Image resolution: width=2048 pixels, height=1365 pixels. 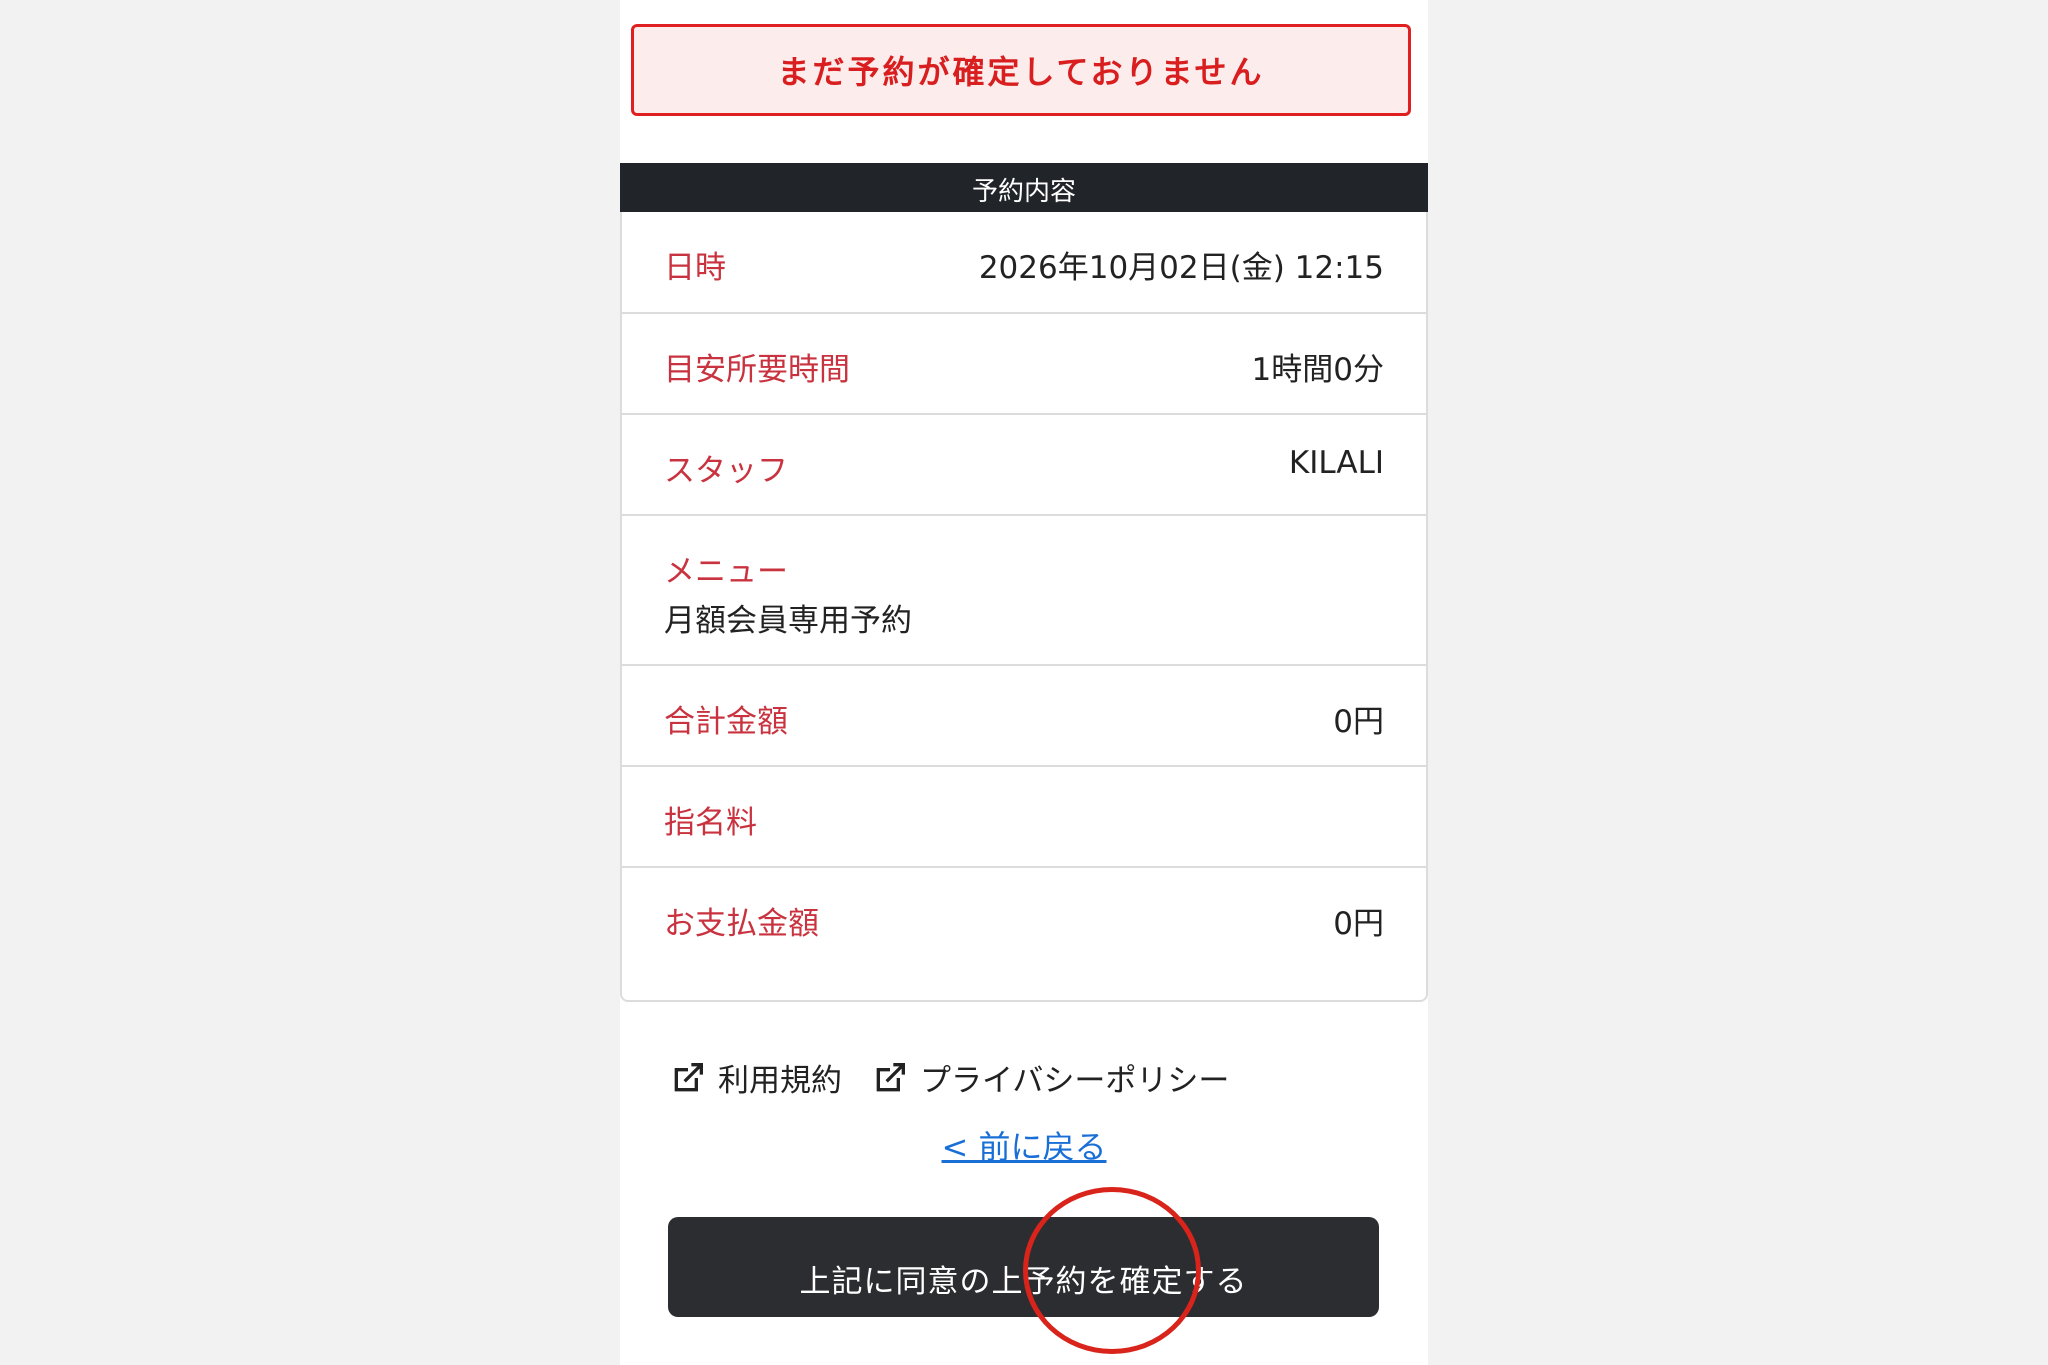 I want to click on detail-row-total: 合計金額 0円, so click(x=1024, y=716).